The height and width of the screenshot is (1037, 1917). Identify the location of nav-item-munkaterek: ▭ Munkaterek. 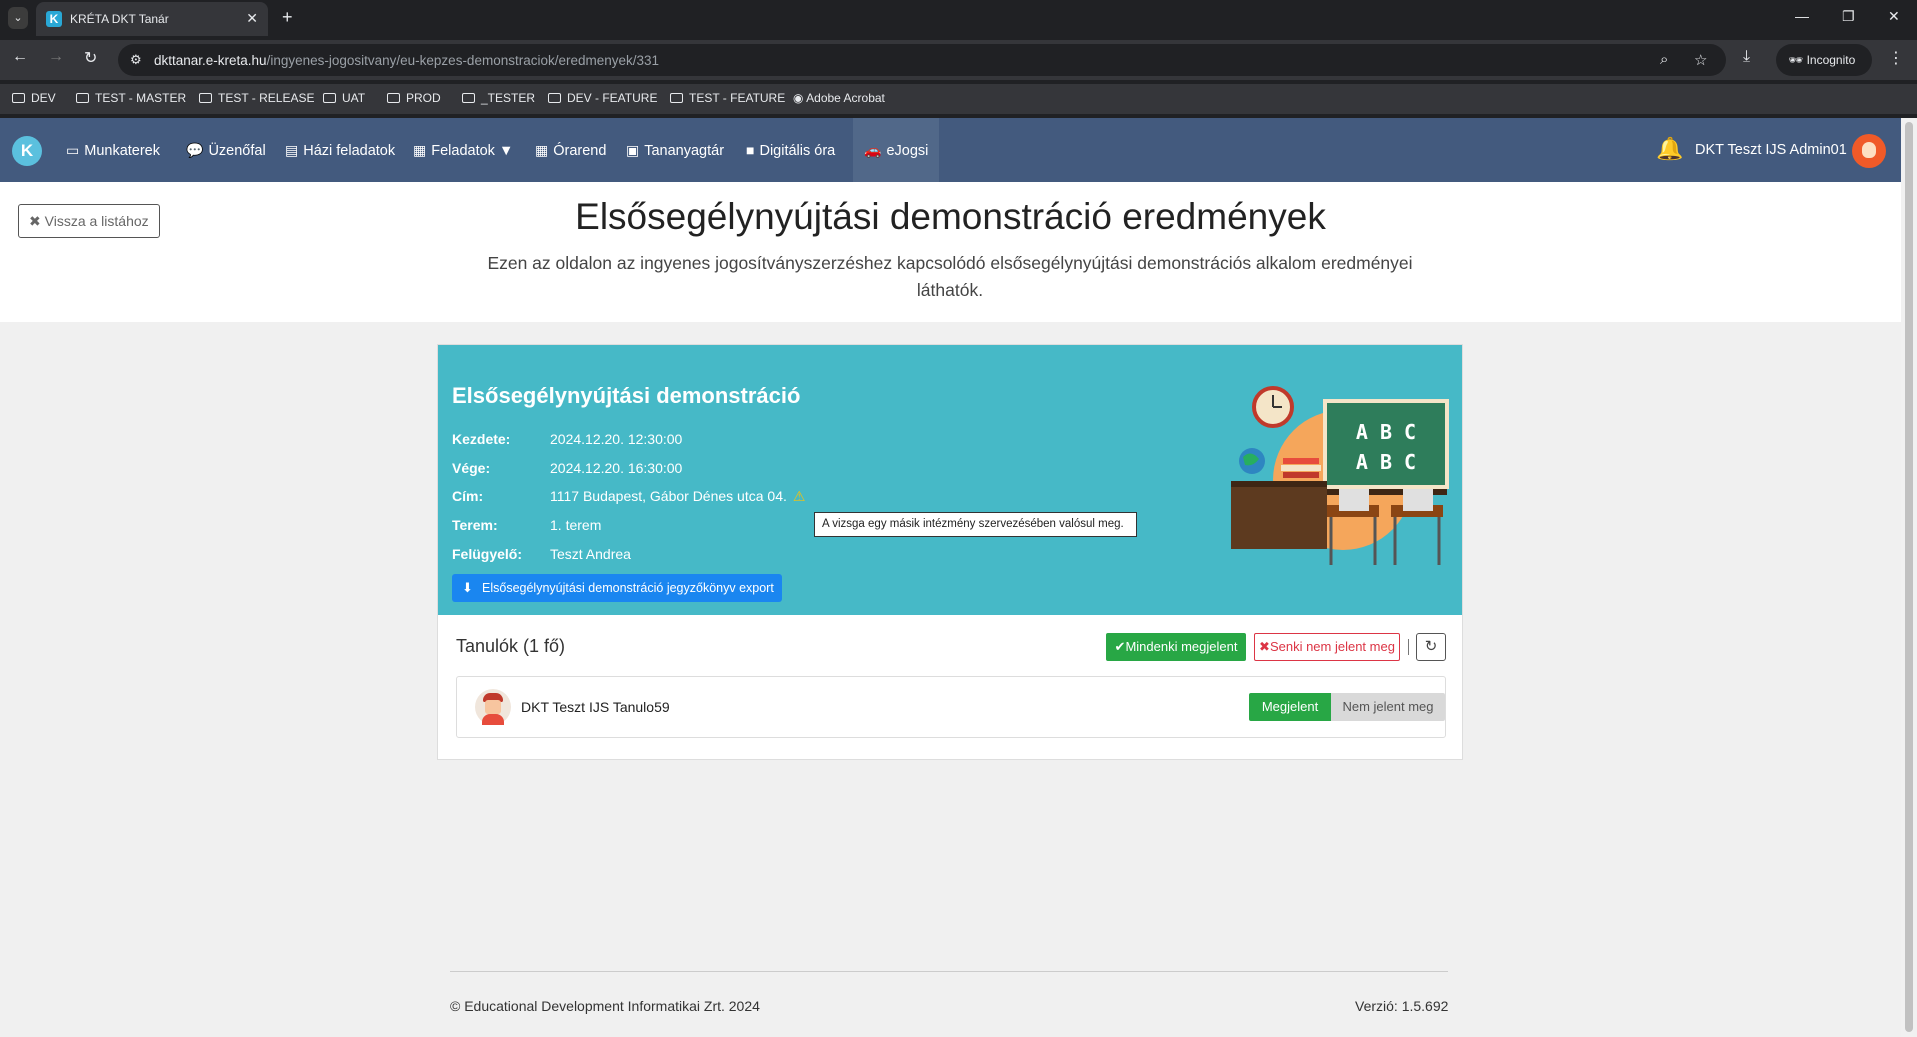
(113, 150).